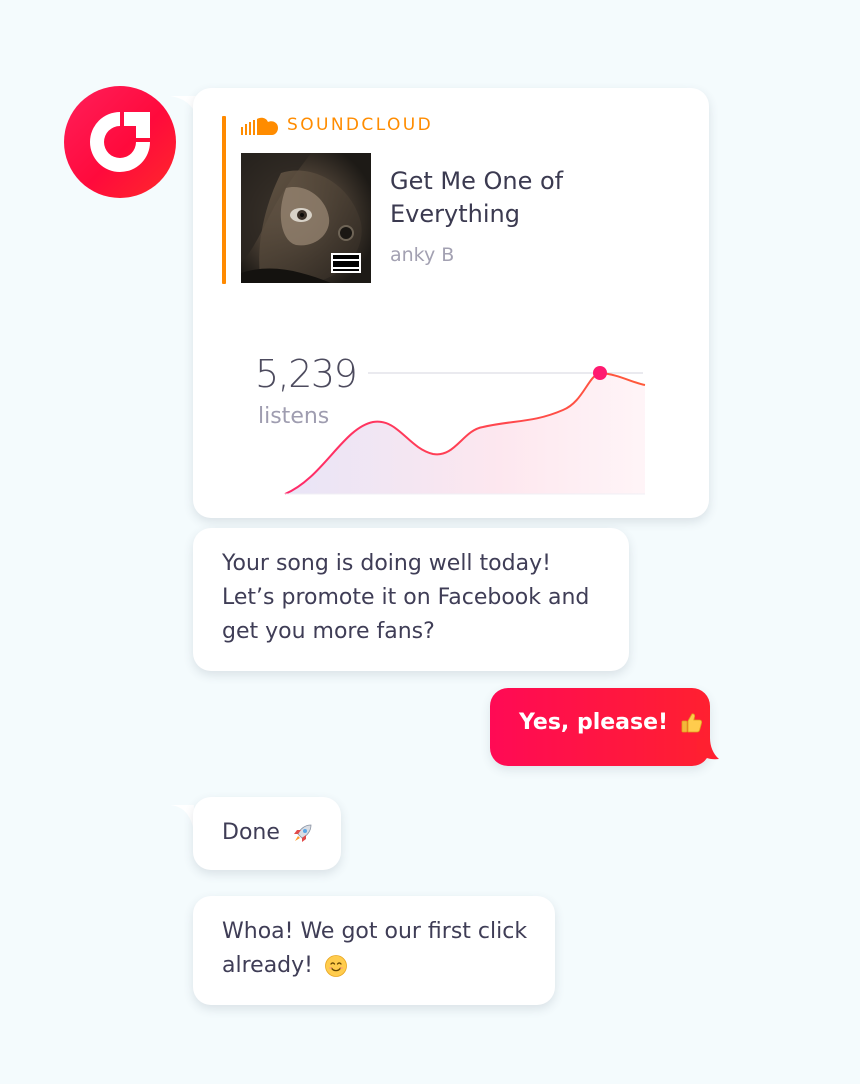 The image size is (860, 1084). I want to click on listens-chart, so click(465, 430).